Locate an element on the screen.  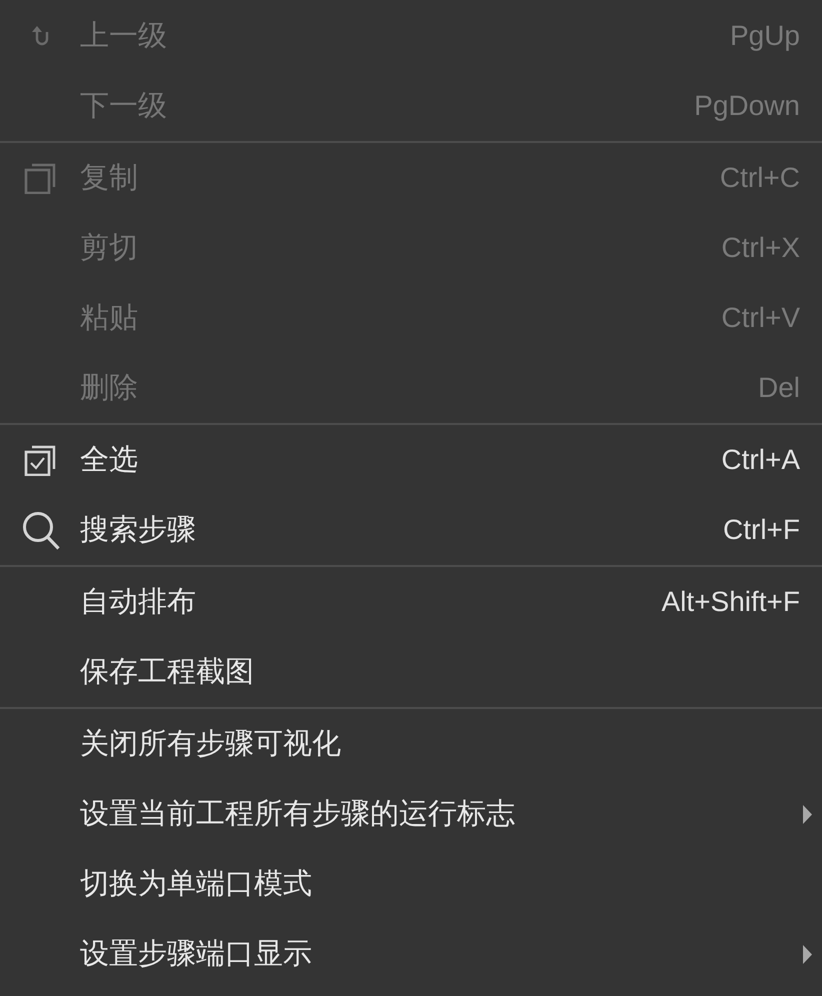
shortcut-text: Alt+Shift+F is located at coordinates (730, 602).